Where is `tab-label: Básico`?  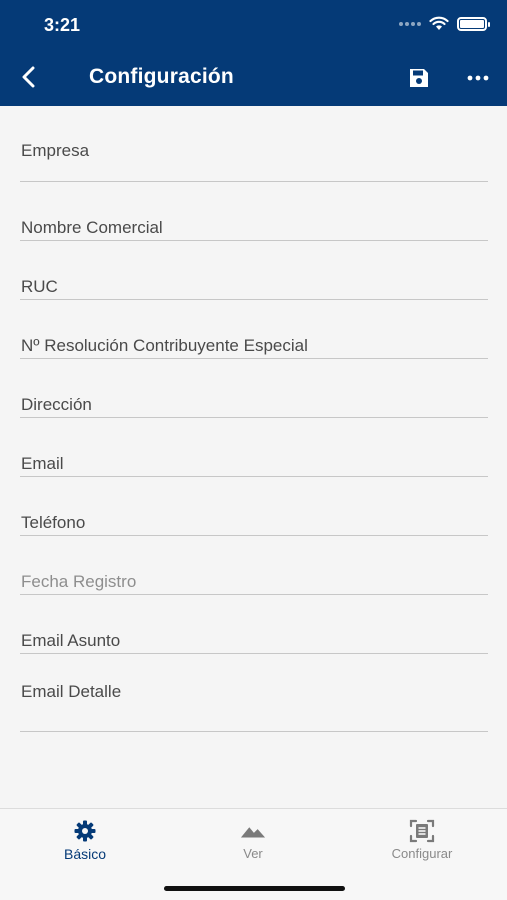 tab-label: Básico is located at coordinates (85, 854).